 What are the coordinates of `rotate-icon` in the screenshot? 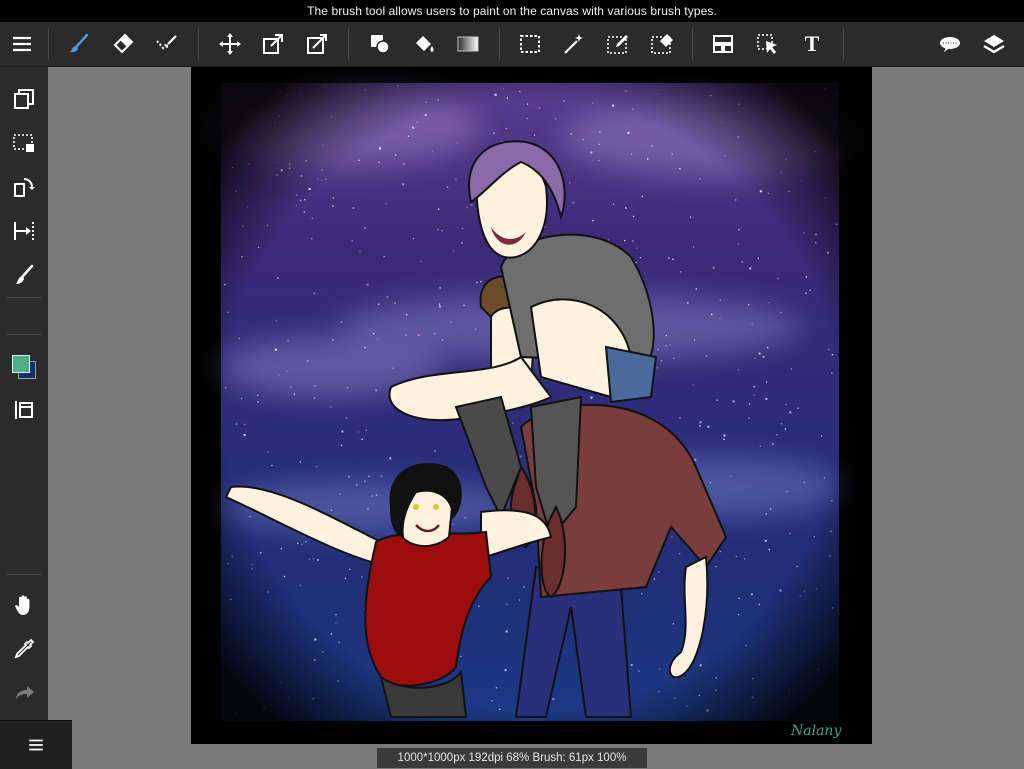 It's located at (24, 187).